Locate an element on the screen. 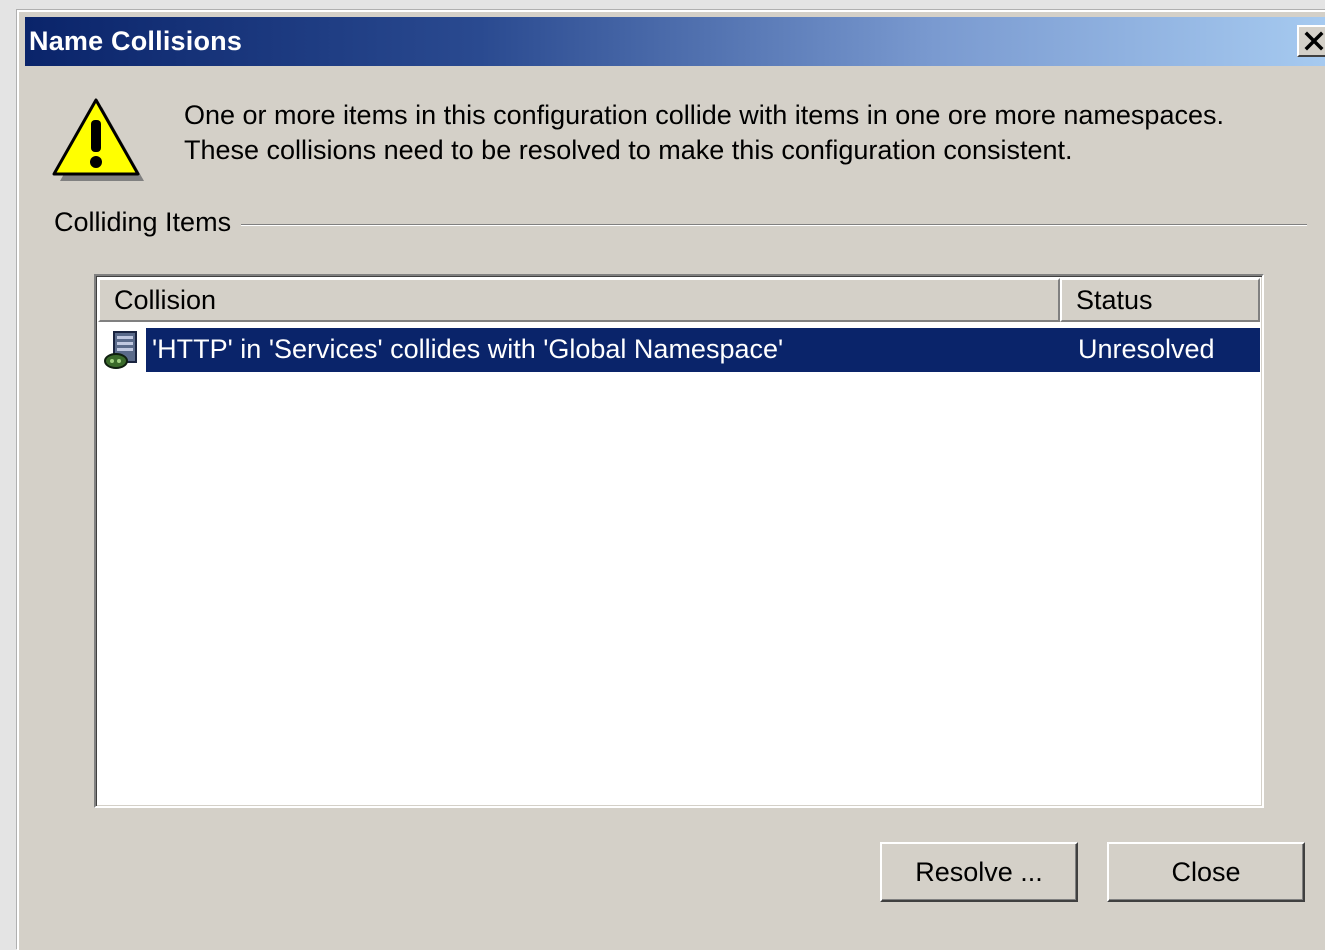 This screenshot has width=1325, height=950. colliding-items-label: Colliding Items is located at coordinates (148, 222).